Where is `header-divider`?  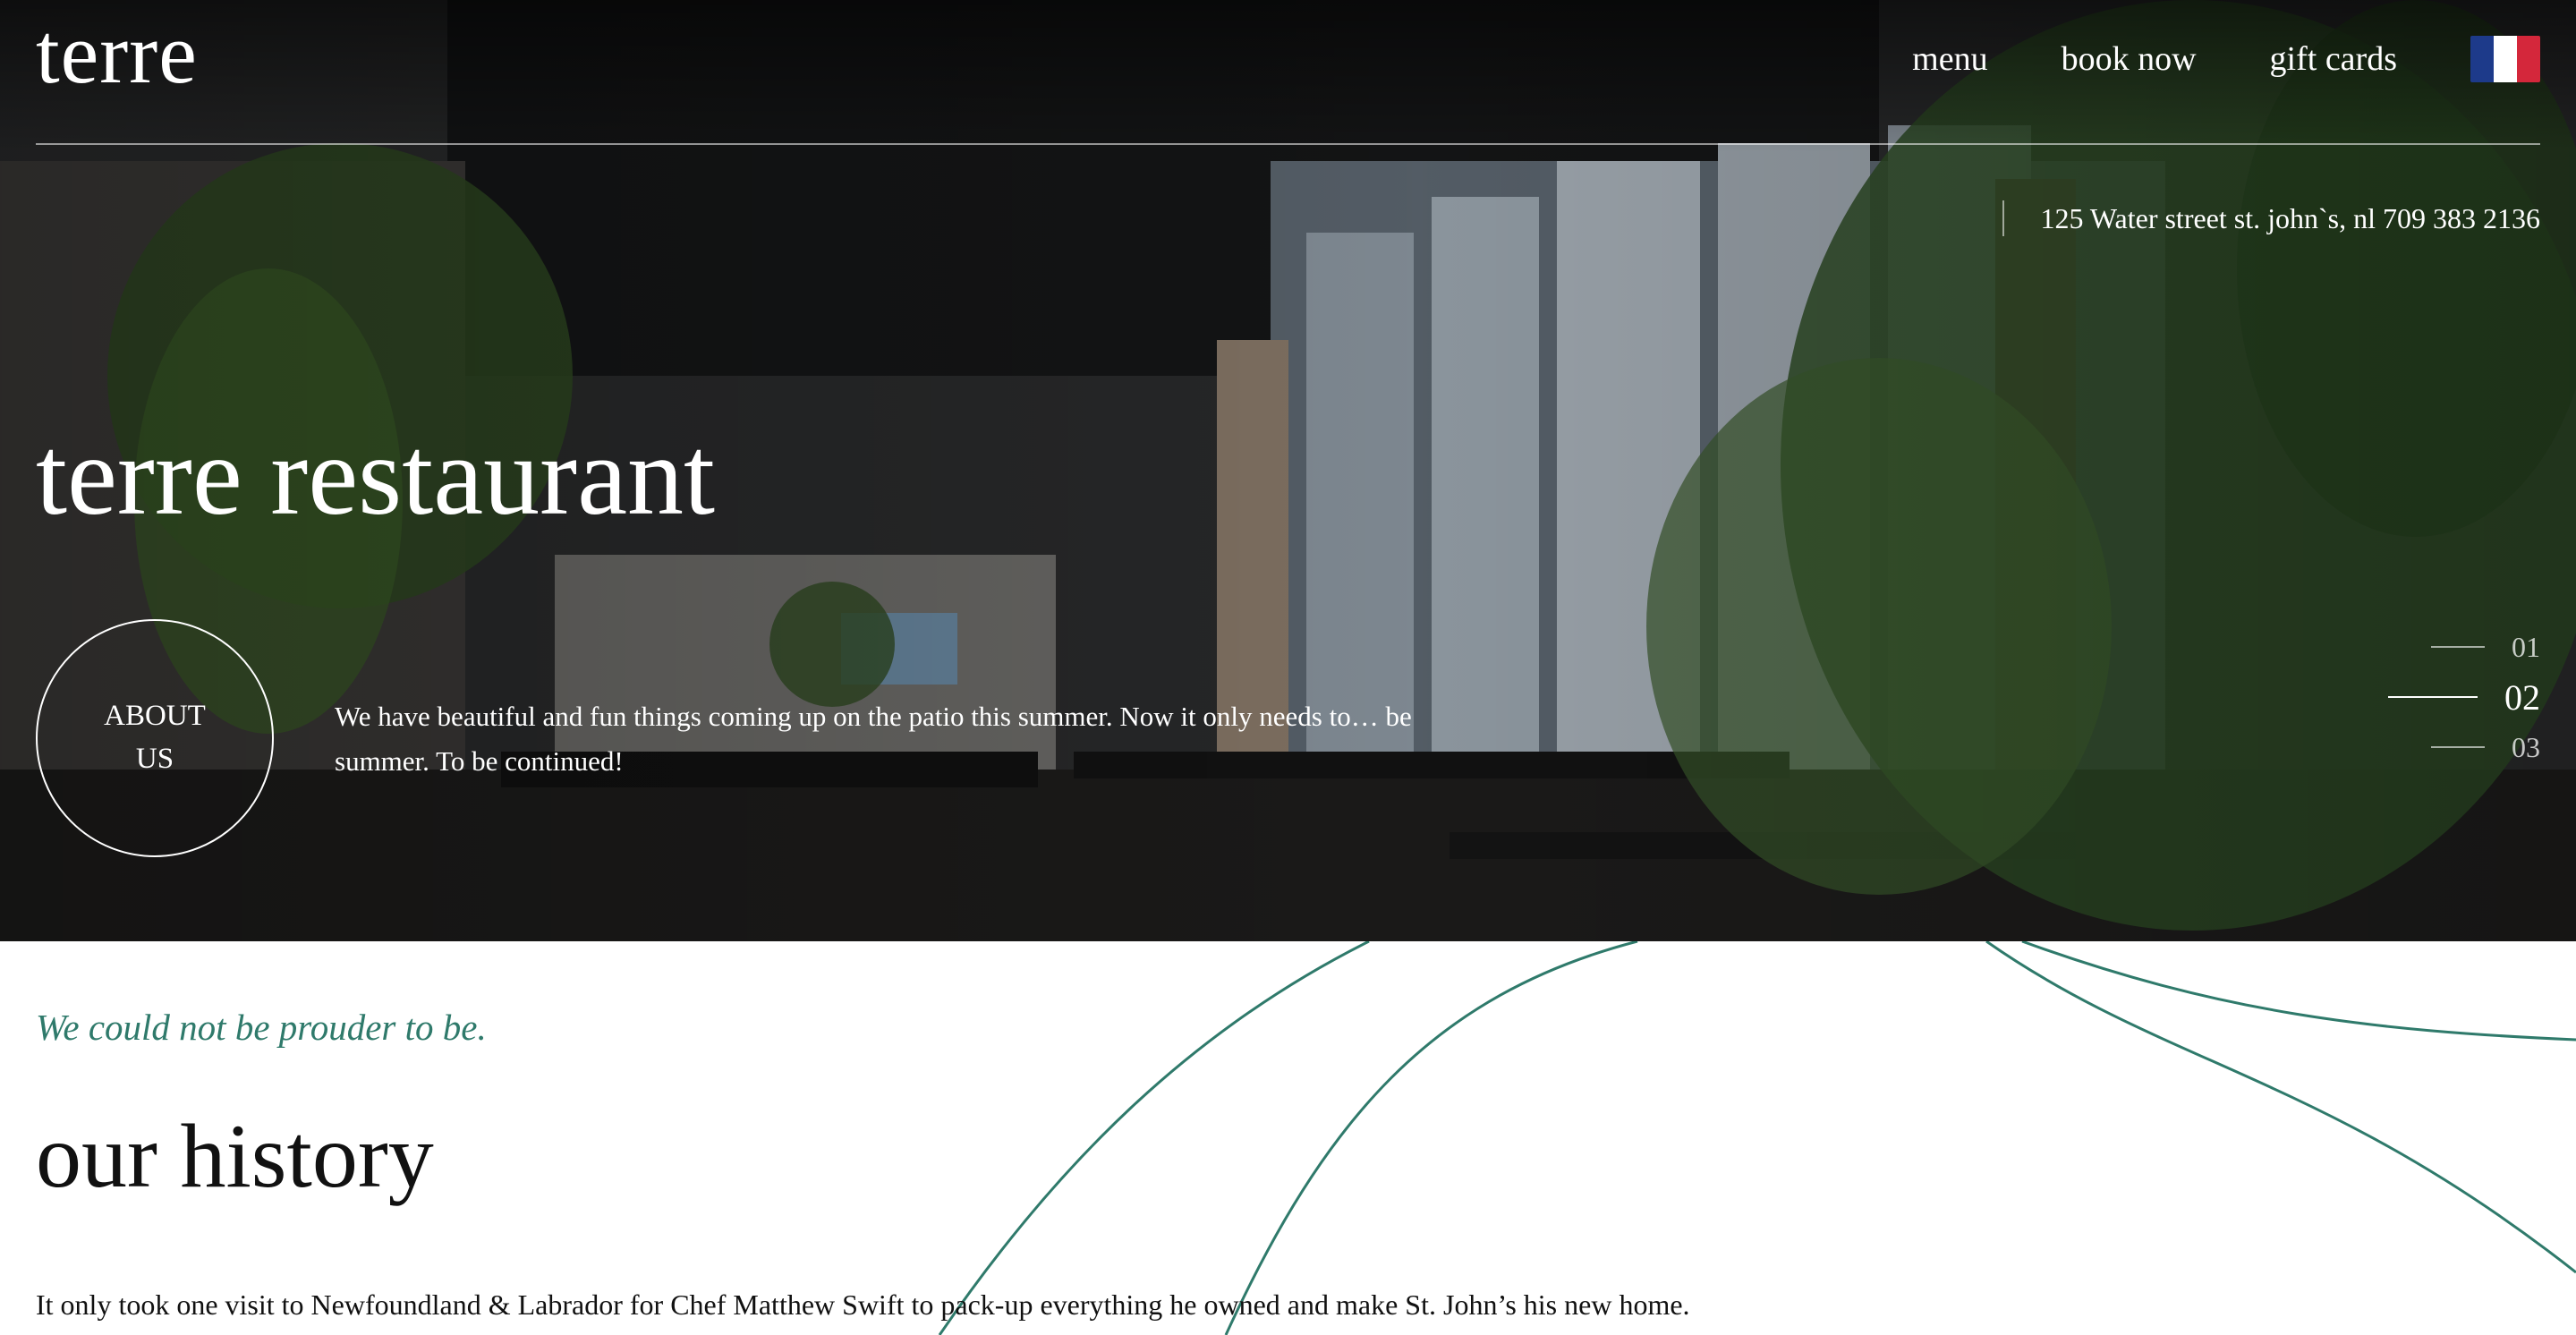 header-divider is located at coordinates (1288, 144).